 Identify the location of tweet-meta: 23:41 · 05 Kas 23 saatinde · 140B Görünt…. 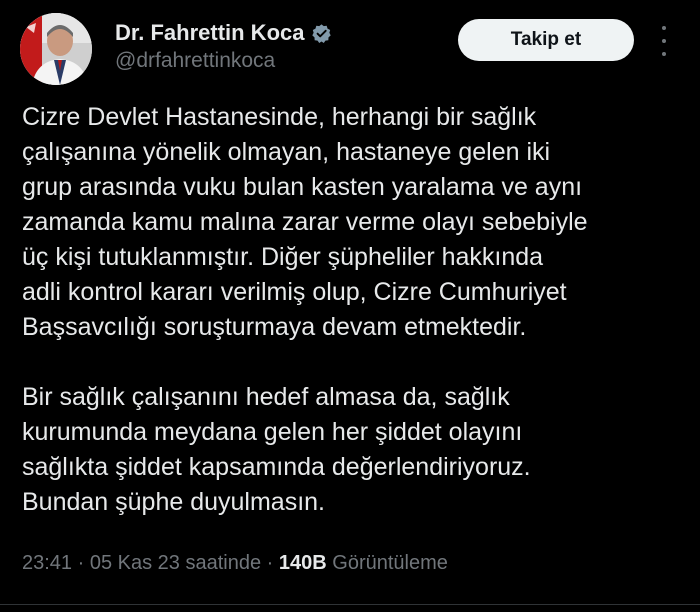
(235, 563).